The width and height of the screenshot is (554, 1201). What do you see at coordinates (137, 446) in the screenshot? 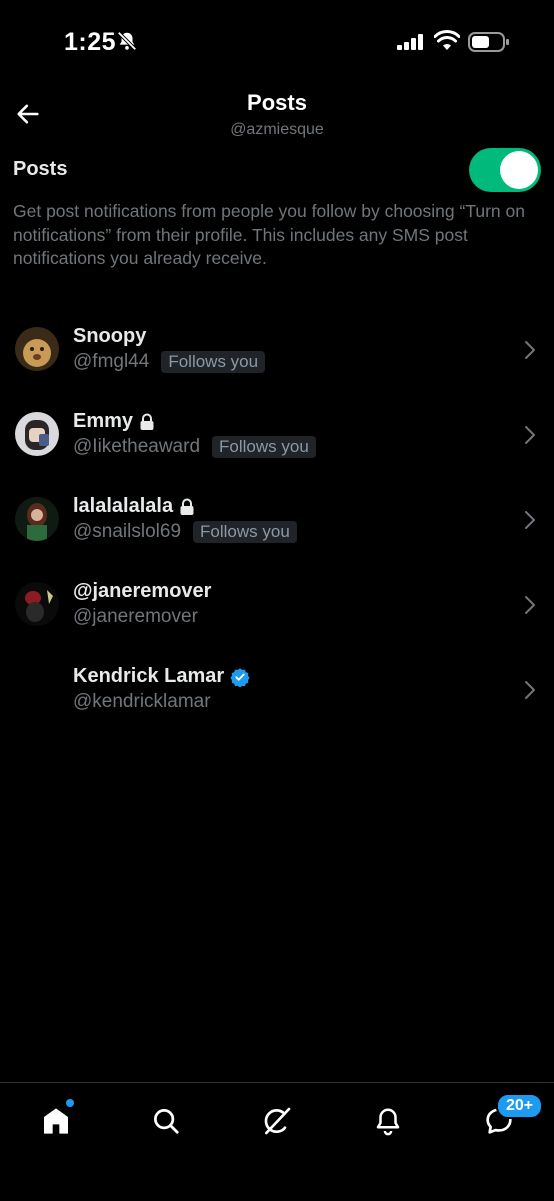
I see `user-handle: @Iiketheaward` at bounding box center [137, 446].